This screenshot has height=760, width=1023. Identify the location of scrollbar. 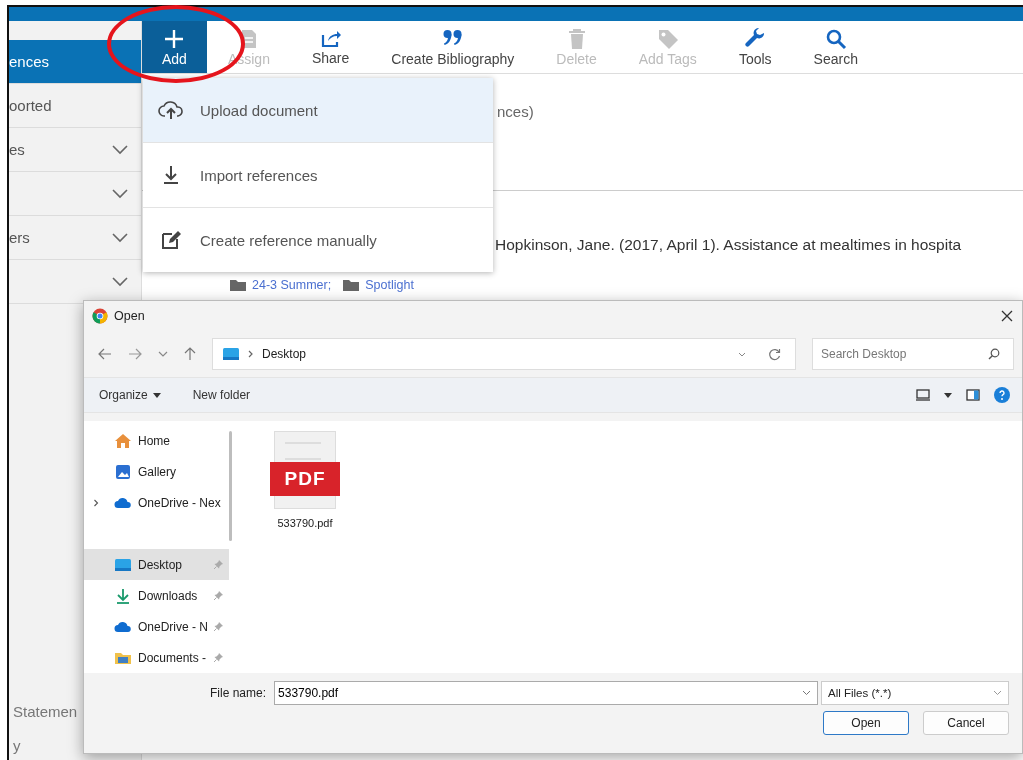
(230, 486).